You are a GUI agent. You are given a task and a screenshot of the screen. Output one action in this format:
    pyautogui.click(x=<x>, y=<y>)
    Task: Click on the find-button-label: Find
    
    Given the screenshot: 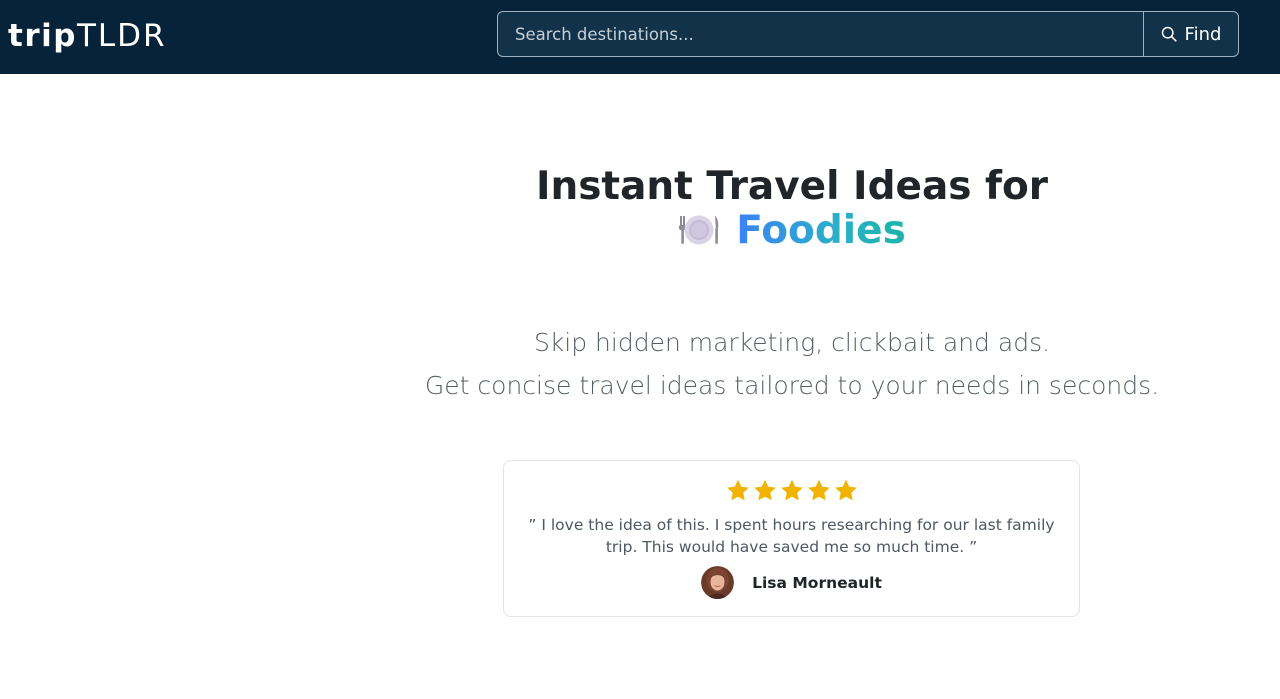 What is the action you would take?
    pyautogui.click(x=1203, y=34)
    